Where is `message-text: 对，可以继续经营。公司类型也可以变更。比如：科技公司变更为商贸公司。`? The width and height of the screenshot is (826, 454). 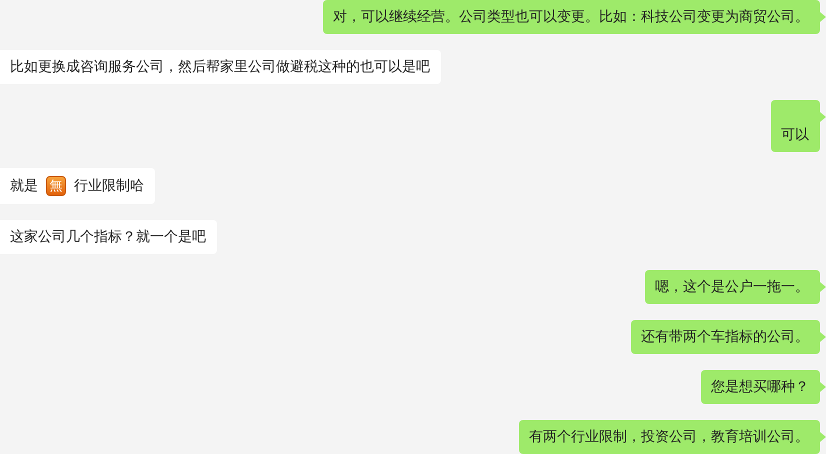 message-text: 对，可以继续经营。公司类型也可以变更。比如：科技公司变更为商贸公司。 is located at coordinates (571, 17).